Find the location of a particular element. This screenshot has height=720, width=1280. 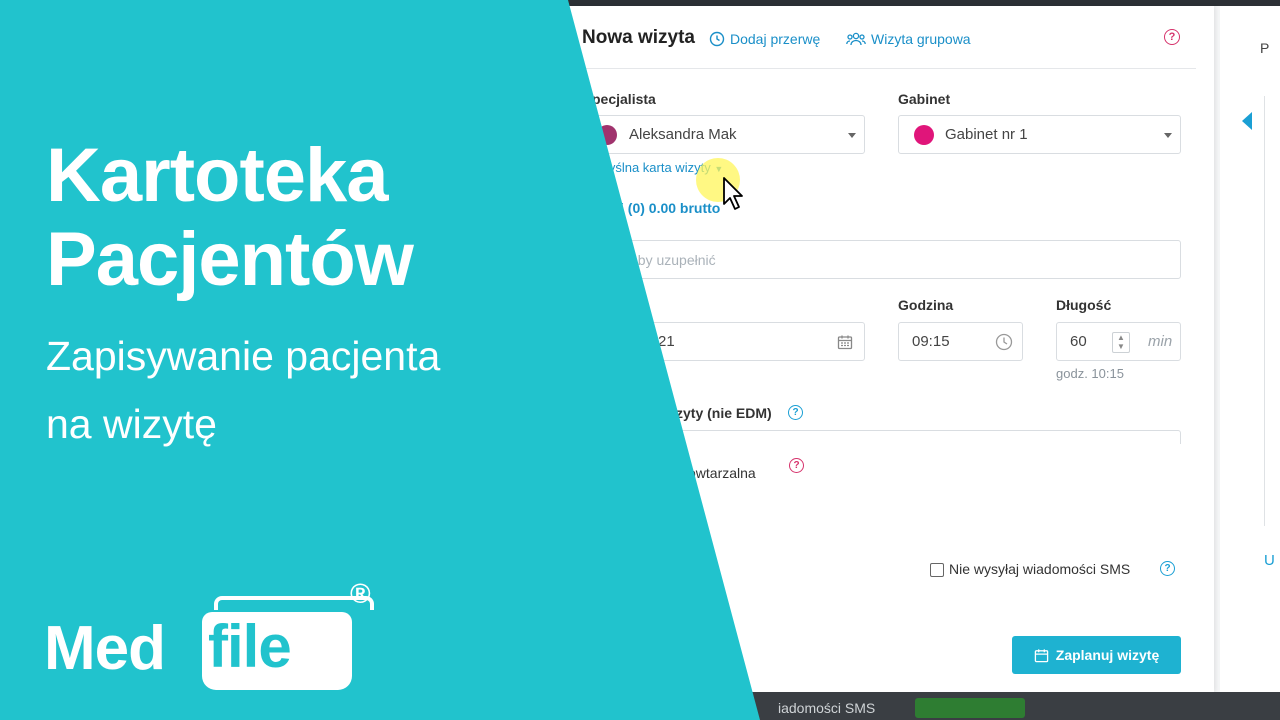

banner-title: Kartoteka Pacjentów is located at coordinates (230, 217).